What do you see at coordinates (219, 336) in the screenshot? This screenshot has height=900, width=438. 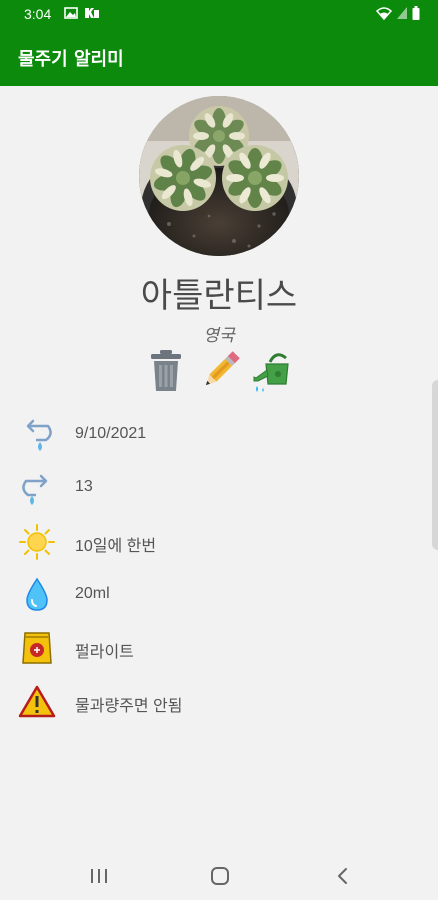 I see `plant-origin: 영국` at bounding box center [219, 336].